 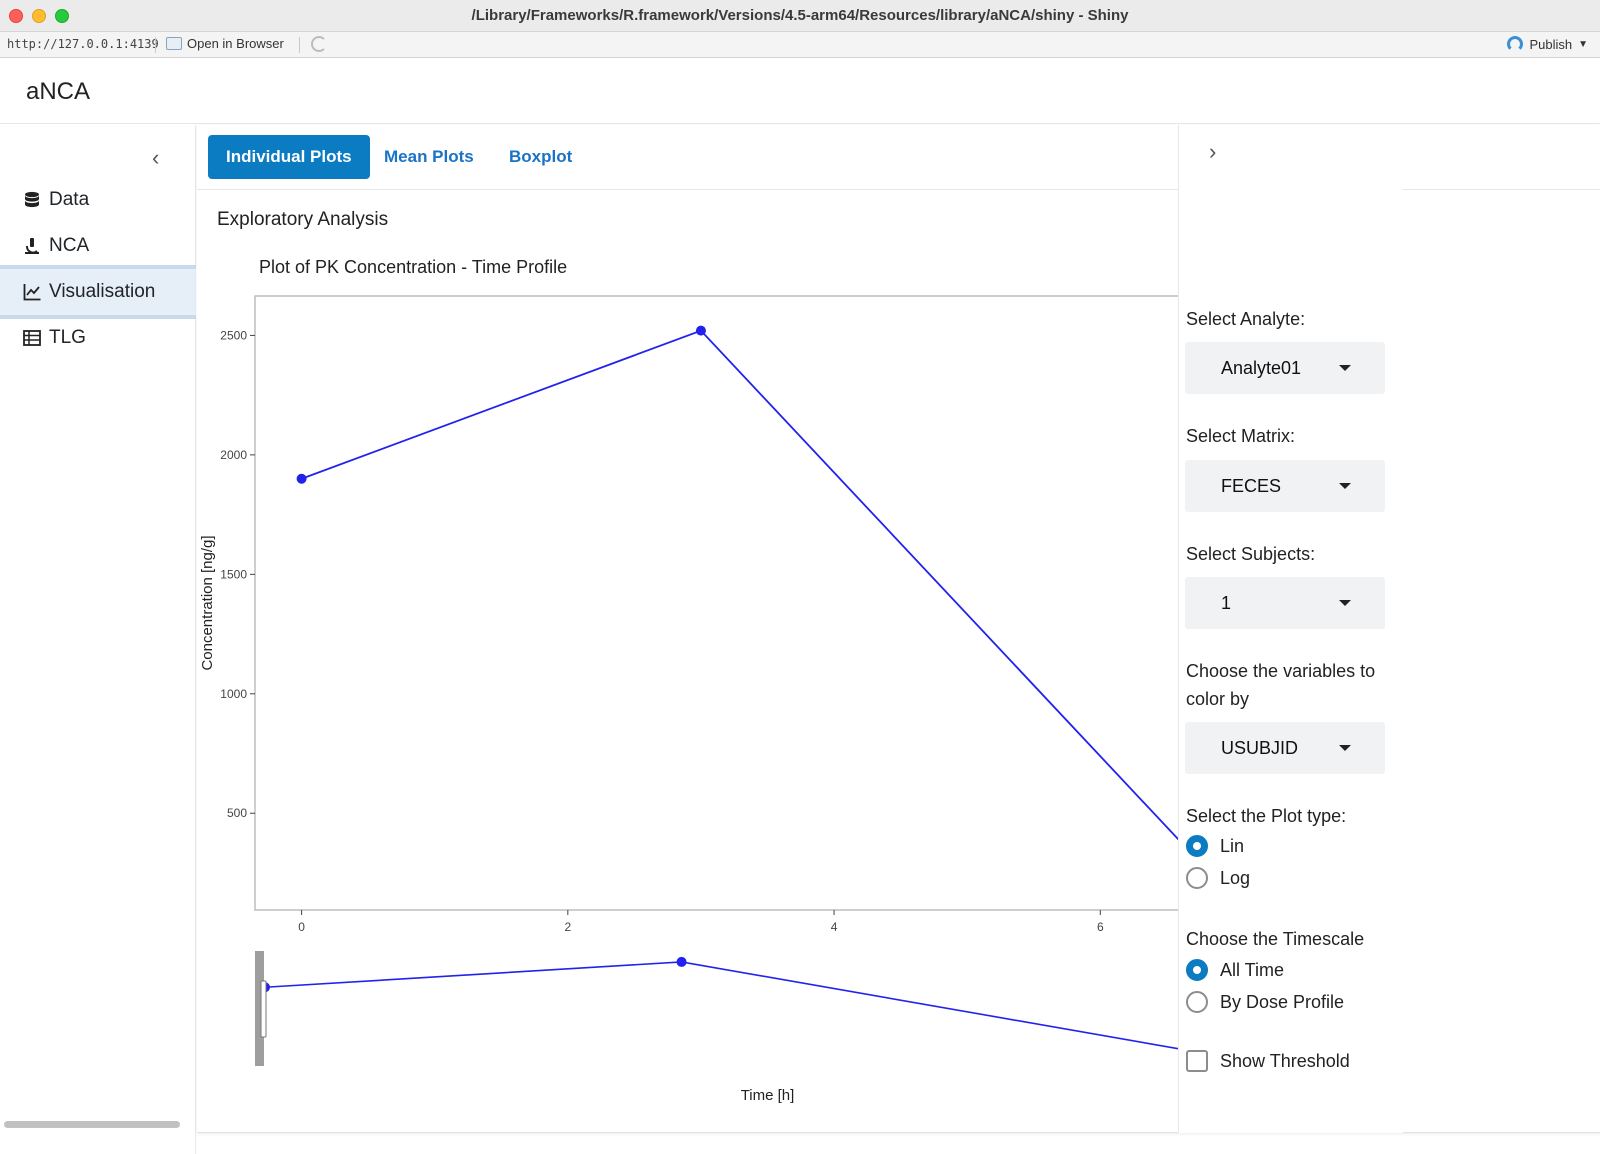 I want to click on tab-mean-plots: Mean Plots, so click(x=429, y=157).